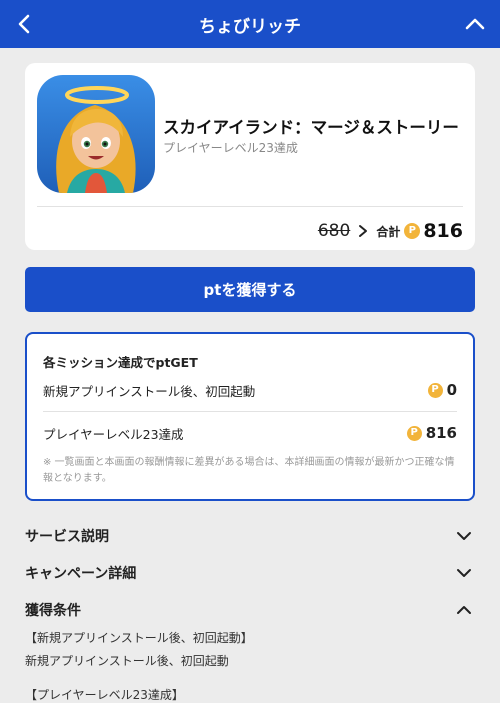 This screenshot has width=500, height=703. What do you see at coordinates (441, 433) in the screenshot?
I see `mission-points: 816` at bounding box center [441, 433].